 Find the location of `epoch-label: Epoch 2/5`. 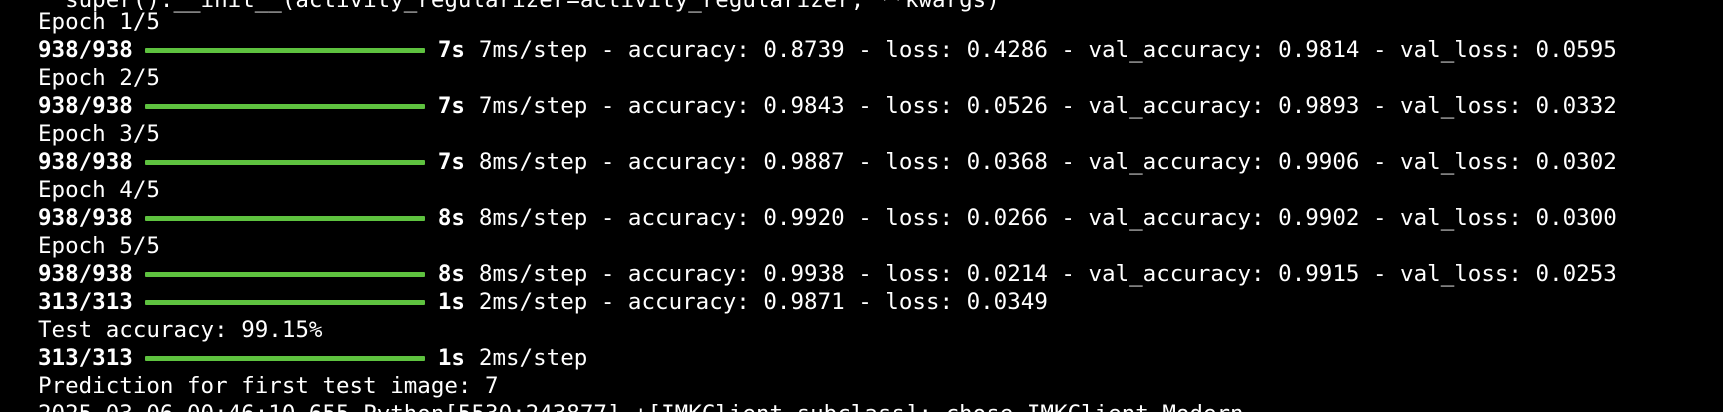

epoch-label: Epoch 2/5 is located at coordinates (99, 78).